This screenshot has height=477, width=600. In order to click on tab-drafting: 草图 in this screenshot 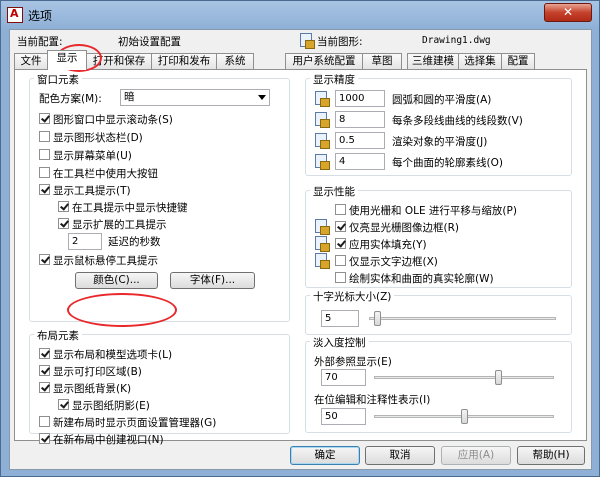, I will do `click(382, 61)`.